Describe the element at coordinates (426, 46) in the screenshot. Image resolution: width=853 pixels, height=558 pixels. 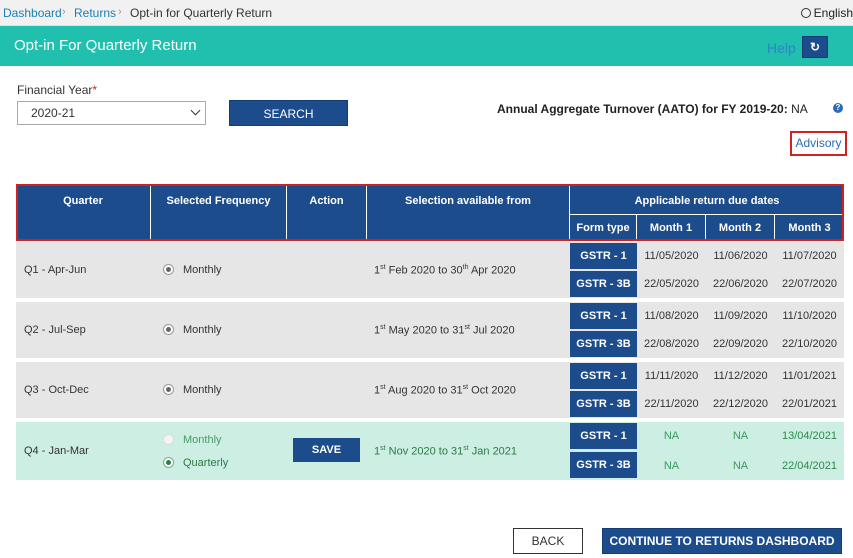
I see `page-header-banner: Opt-in For Quarterly Return Help` at that location.